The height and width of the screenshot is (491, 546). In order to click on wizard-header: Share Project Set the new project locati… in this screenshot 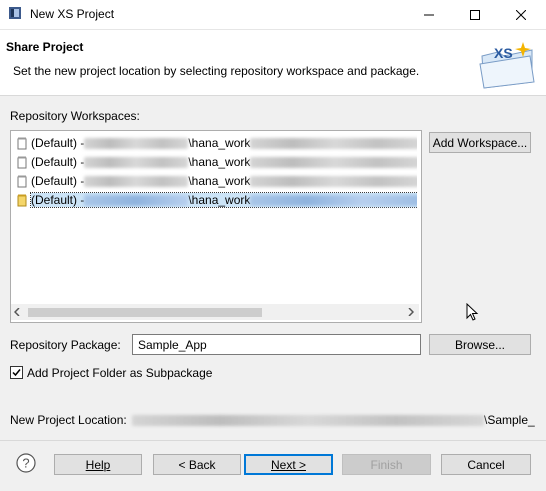, I will do `click(273, 63)`.